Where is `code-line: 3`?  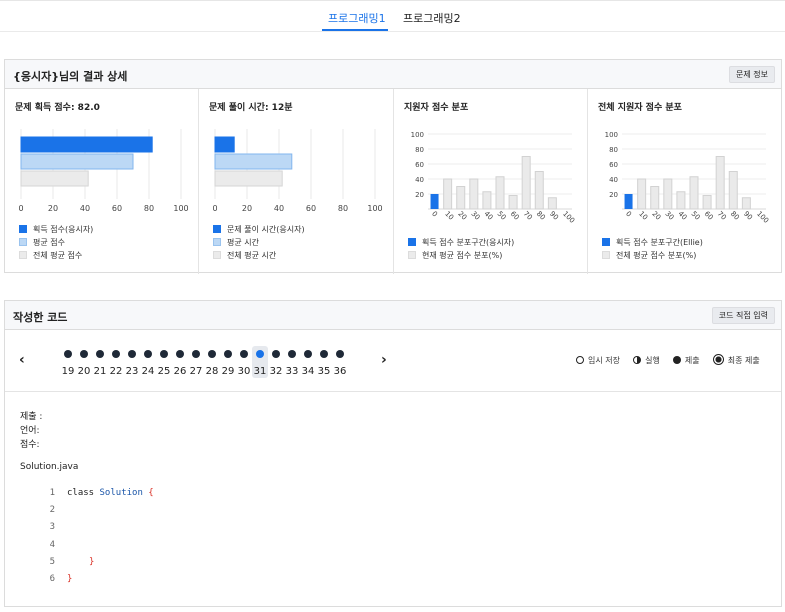 code-line: 3 is located at coordinates (51, 529).